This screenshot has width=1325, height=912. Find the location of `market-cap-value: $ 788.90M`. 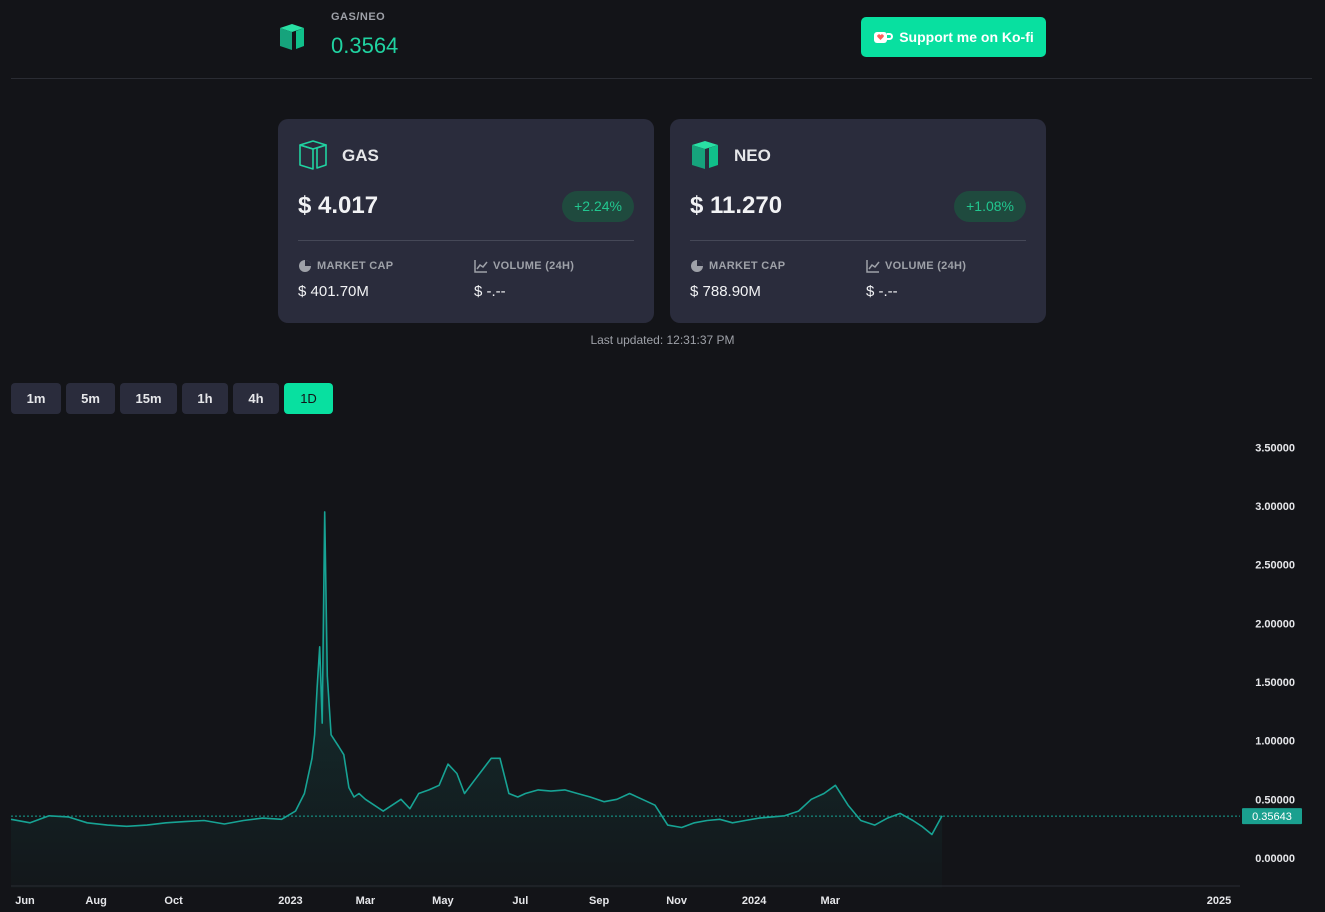

market-cap-value: $ 788.90M is located at coordinates (725, 291).